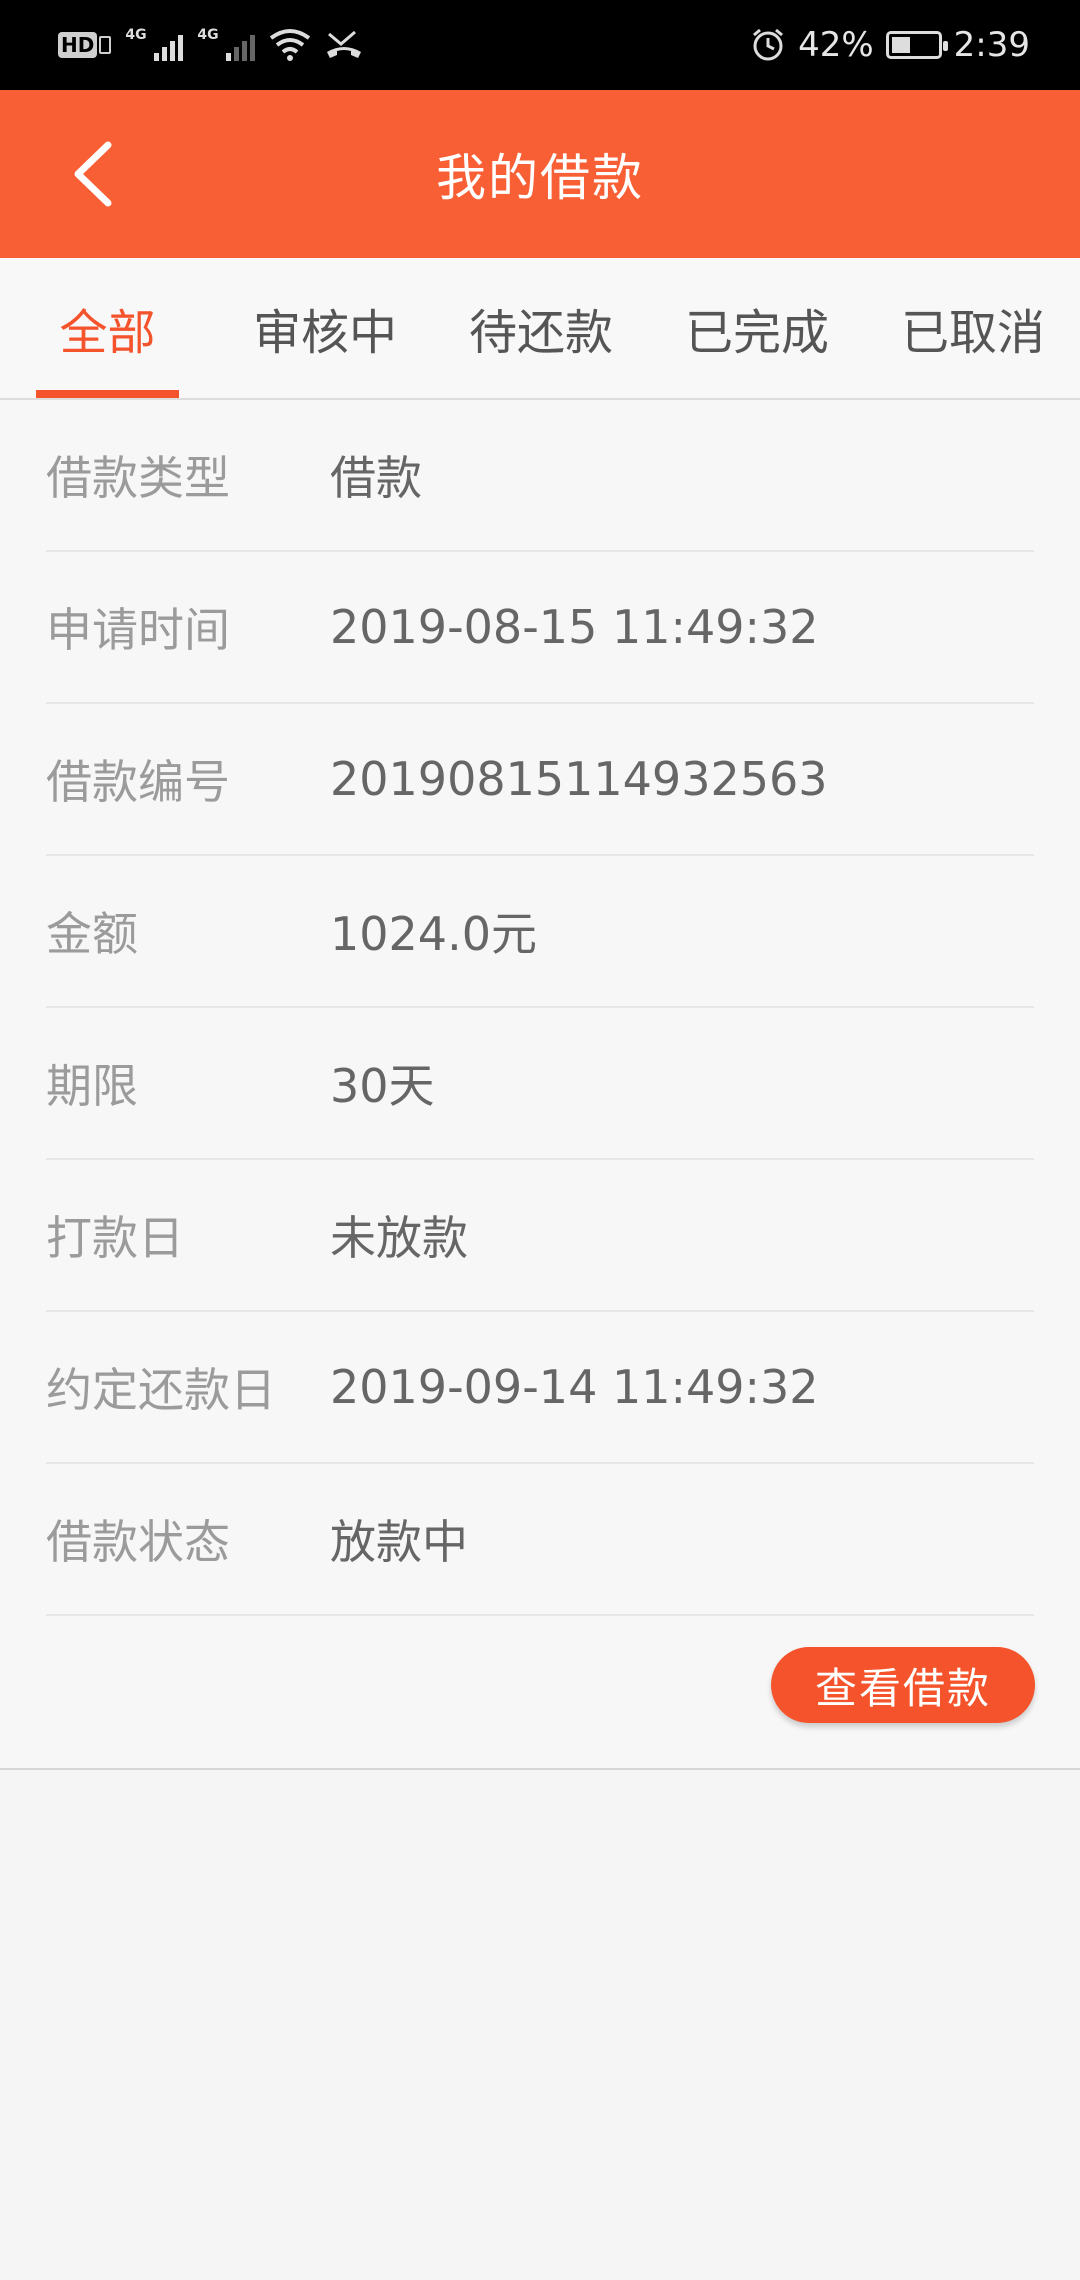  Describe the element at coordinates (115, 1238) in the screenshot. I see `detail-label: 打款日` at that location.